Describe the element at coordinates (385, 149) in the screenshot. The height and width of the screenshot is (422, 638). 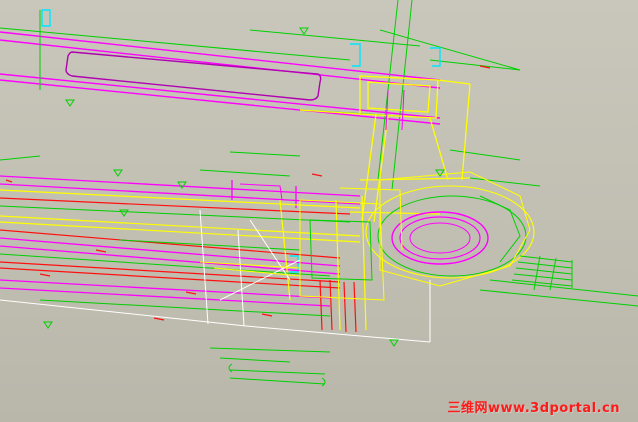
I see `upper-yellow-bracket` at that location.